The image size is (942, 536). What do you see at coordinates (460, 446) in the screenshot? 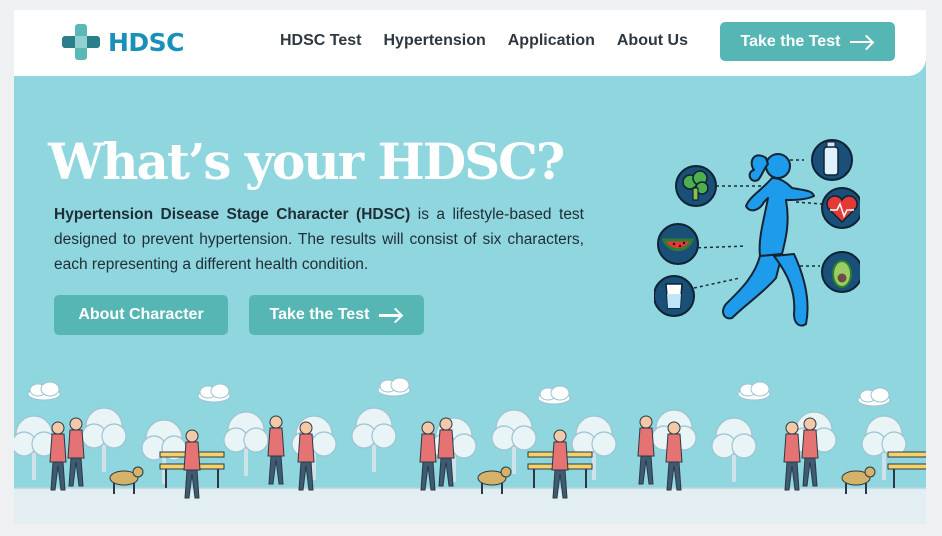
I see `trees` at bounding box center [460, 446].